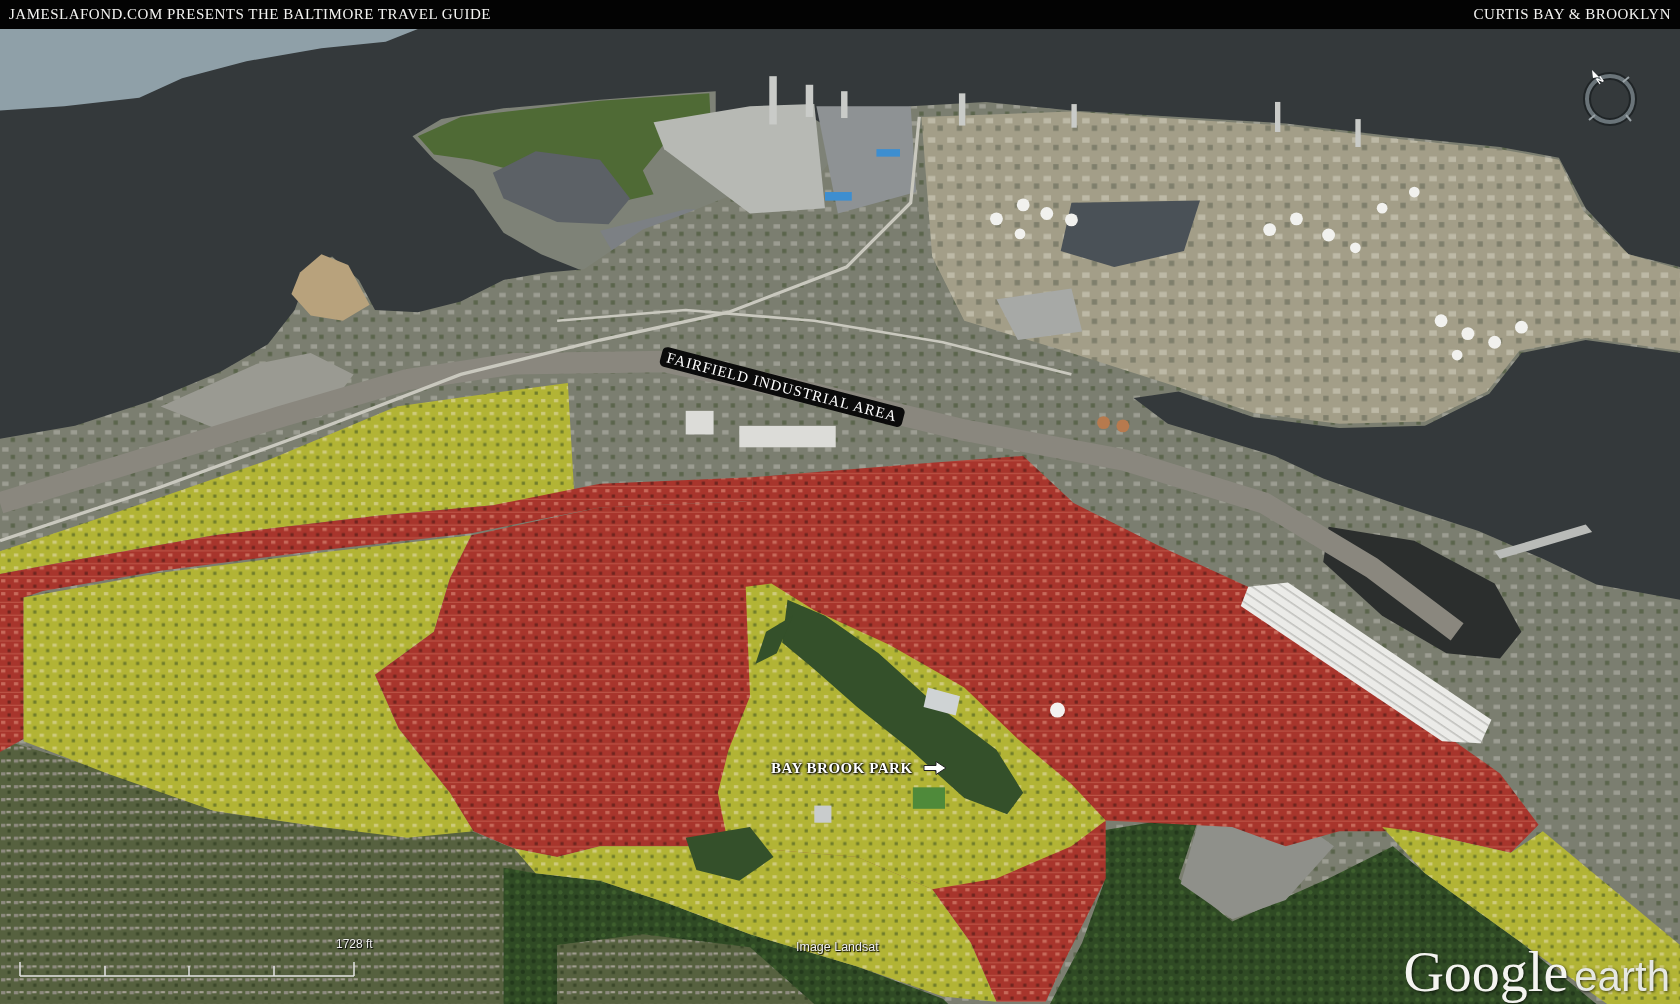  Describe the element at coordinates (837, 947) in the screenshot. I see `imagery-credit: Image Landsat` at that location.